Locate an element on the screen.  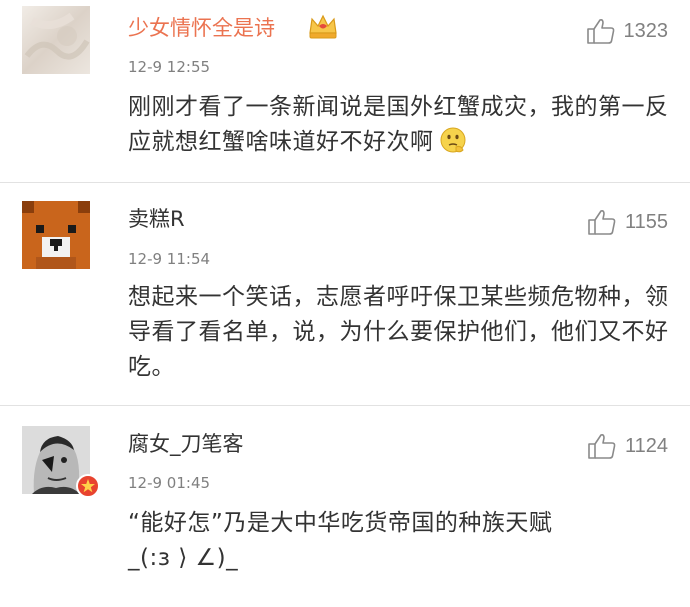
like-button: 1124 is located at coordinates (627, 446).